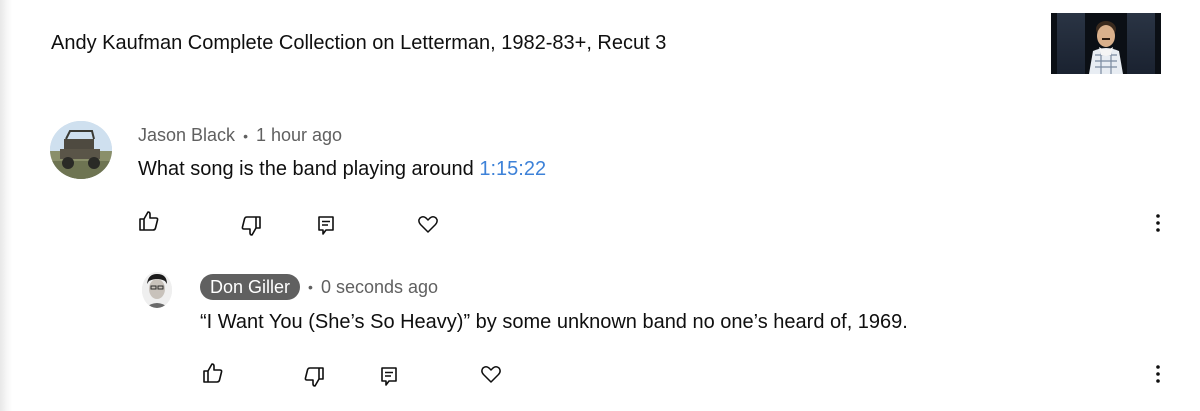  Describe the element at coordinates (1141, 43) in the screenshot. I see `thumbnail-curtain-right` at that location.